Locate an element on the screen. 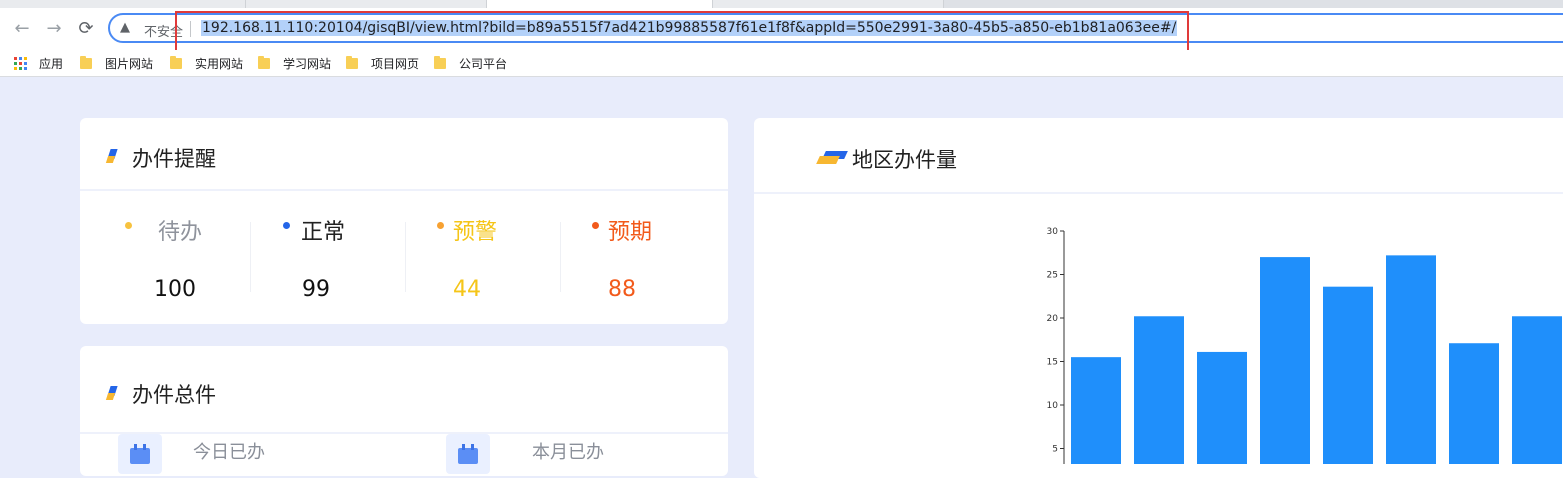  stat-value: 88 is located at coordinates (622, 289).